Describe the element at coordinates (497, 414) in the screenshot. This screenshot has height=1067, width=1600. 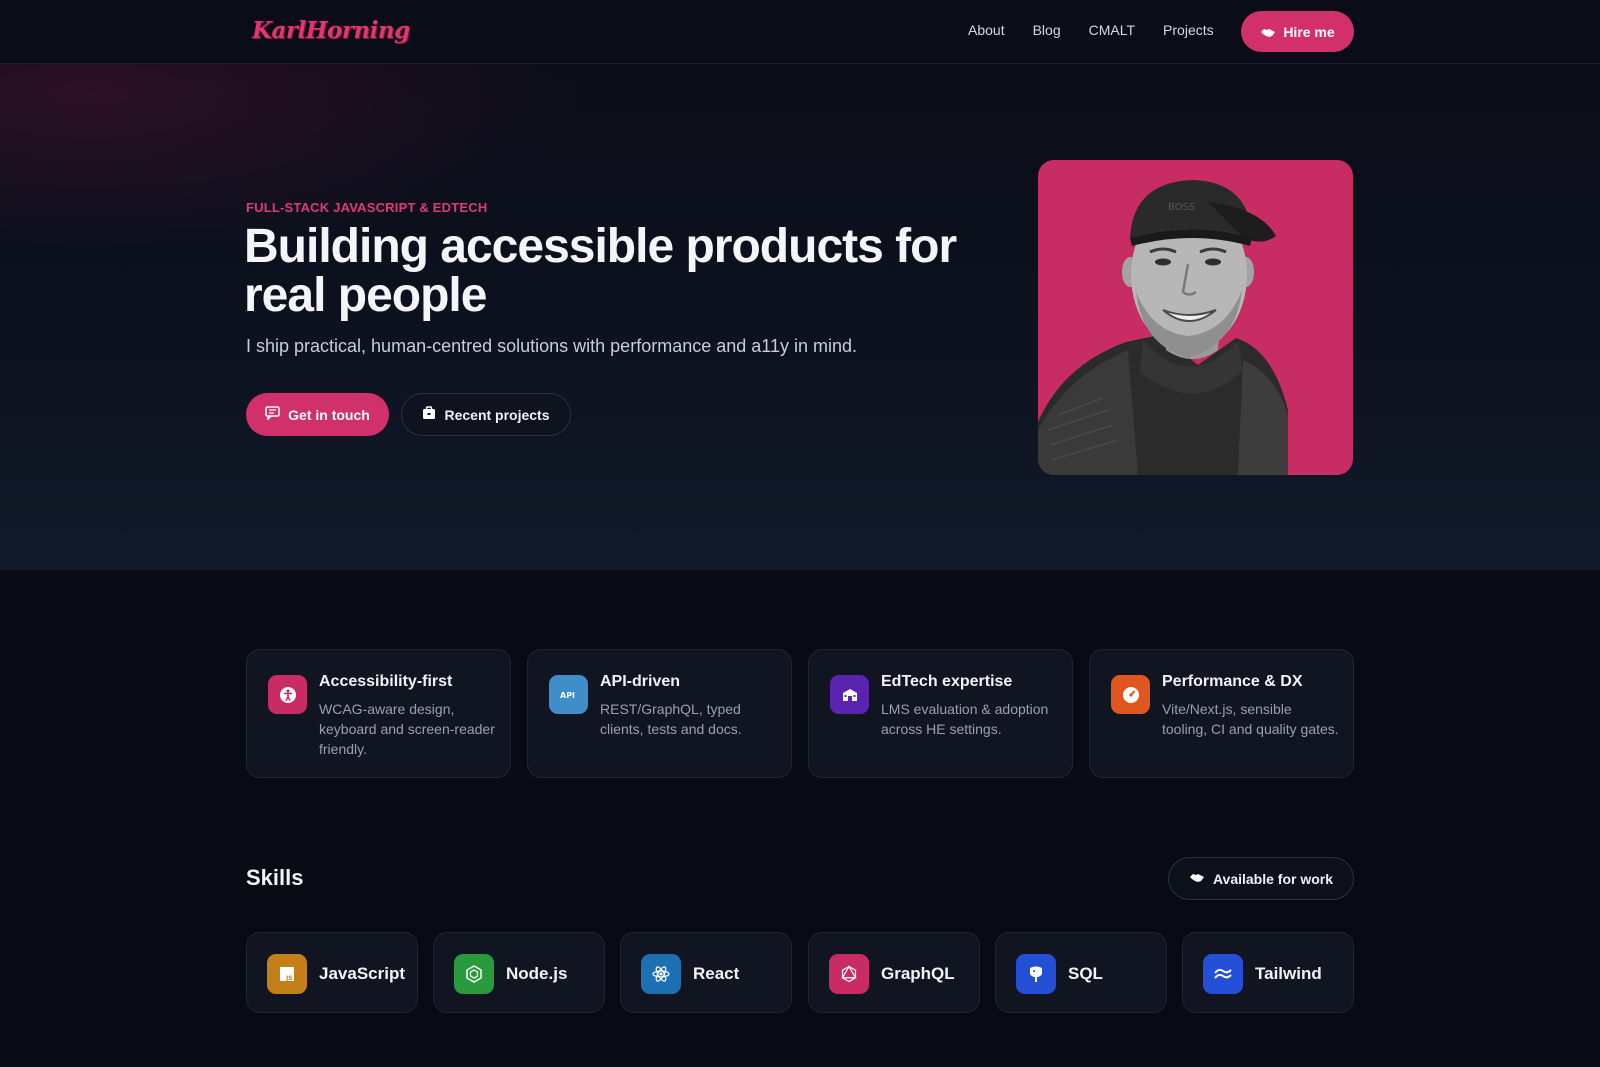
I see `recent-projects-label: Recent projects` at that location.